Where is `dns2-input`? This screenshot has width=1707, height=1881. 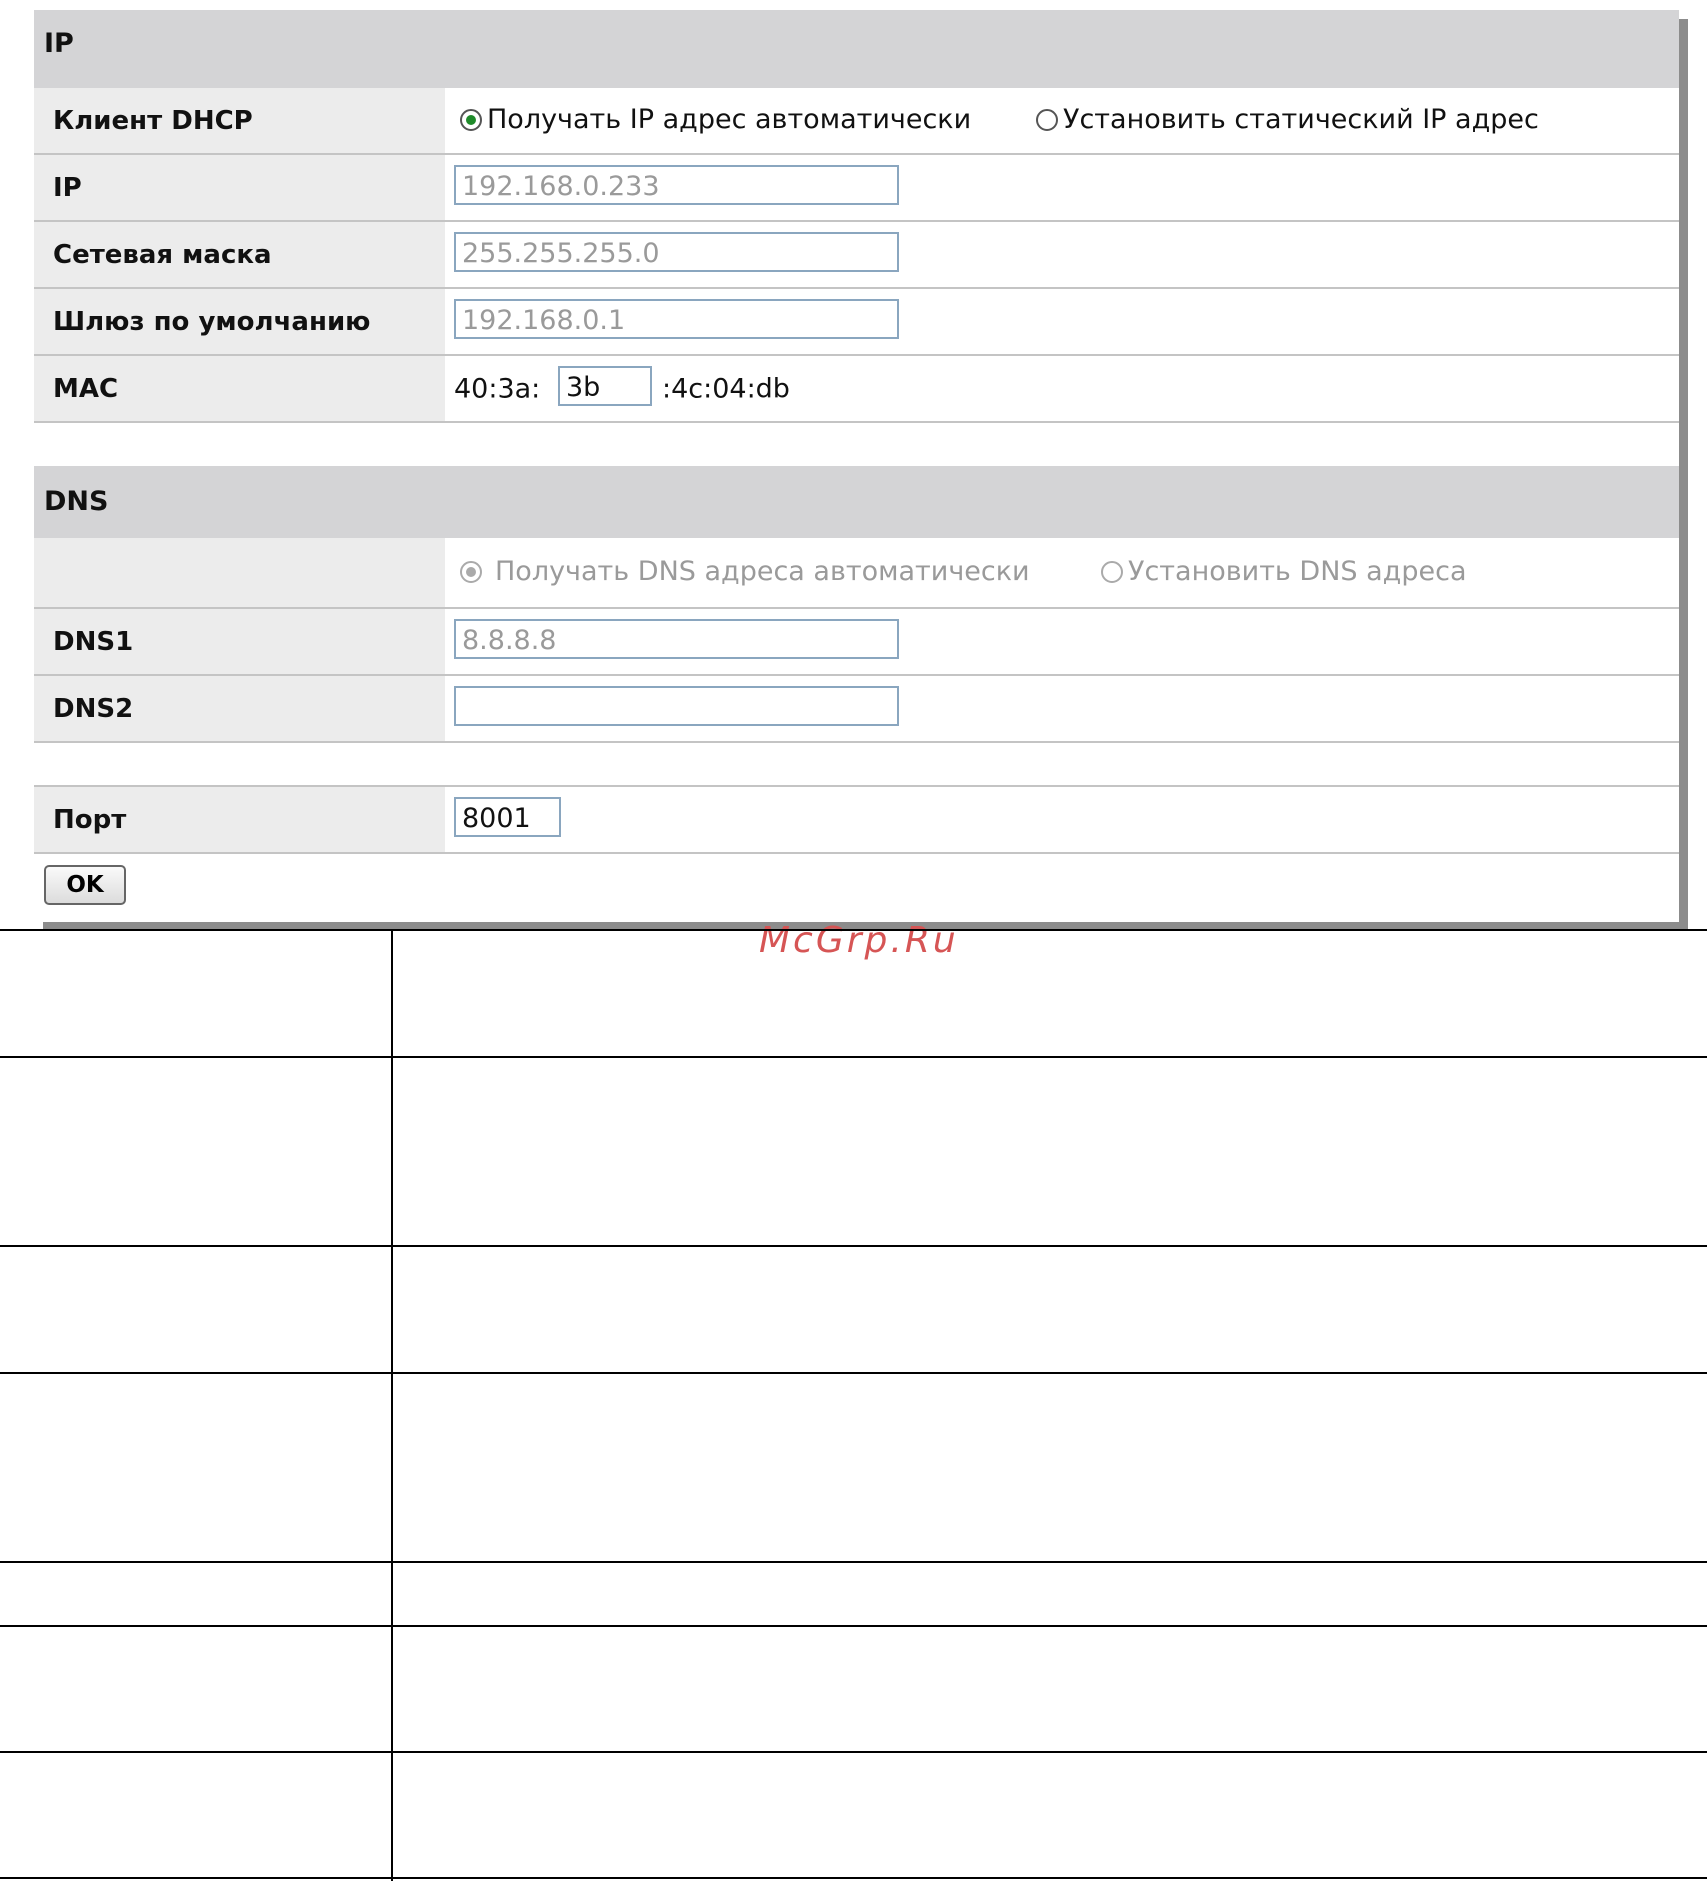
dns2-input is located at coordinates (676, 706).